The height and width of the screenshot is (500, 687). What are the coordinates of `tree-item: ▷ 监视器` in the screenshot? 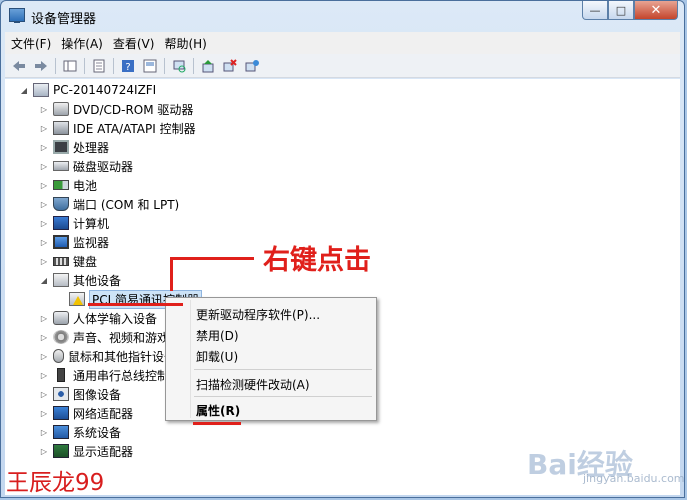 It's located at (74, 242).